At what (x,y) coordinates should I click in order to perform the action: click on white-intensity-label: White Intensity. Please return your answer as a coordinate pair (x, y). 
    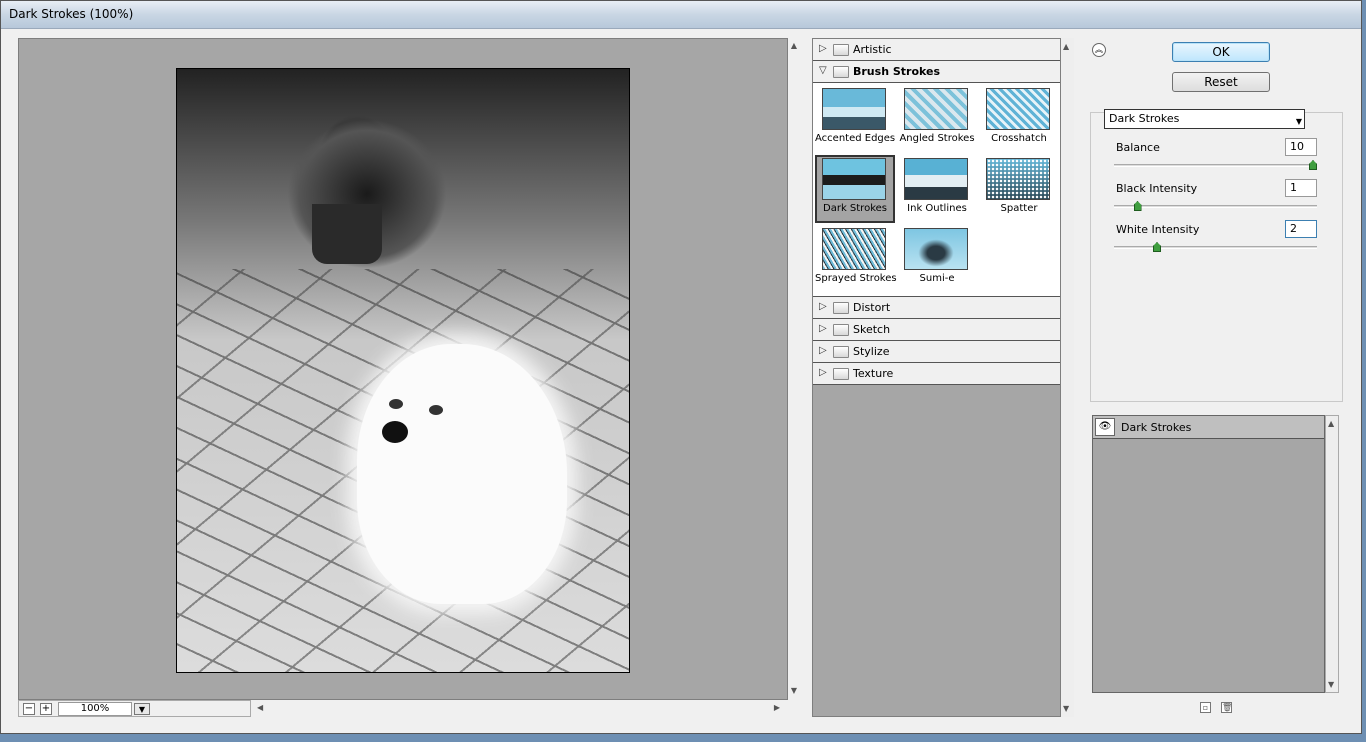
    Looking at the image, I should click on (1158, 229).